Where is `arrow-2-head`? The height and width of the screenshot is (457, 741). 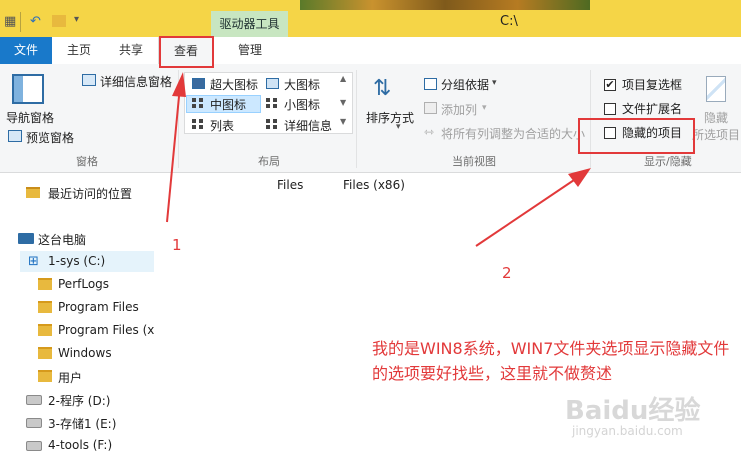
arrow-2-head is located at coordinates (579, 177).